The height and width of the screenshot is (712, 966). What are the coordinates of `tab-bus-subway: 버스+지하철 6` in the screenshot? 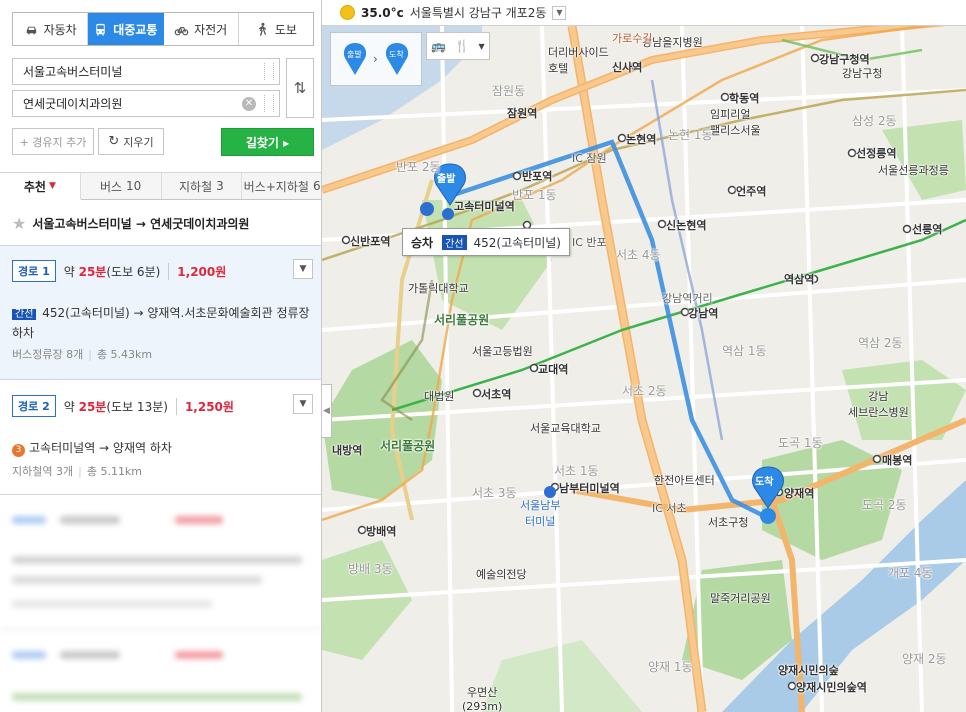 It's located at (281, 186).